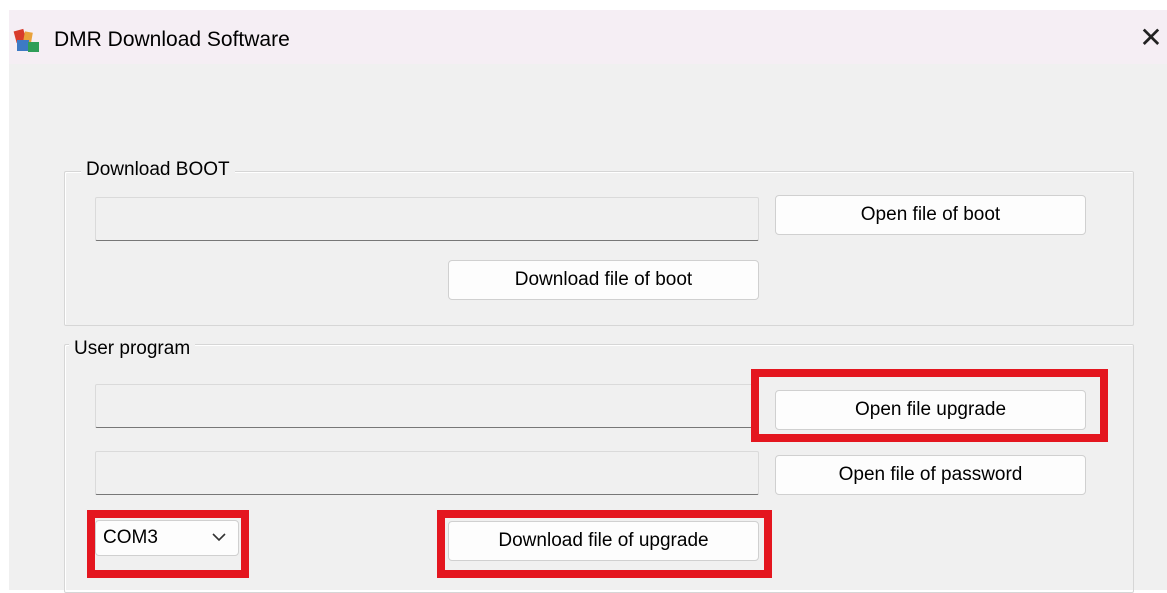 This screenshot has height=593, width=1167. What do you see at coordinates (26, 40) in the screenshot?
I see `app-icon` at bounding box center [26, 40].